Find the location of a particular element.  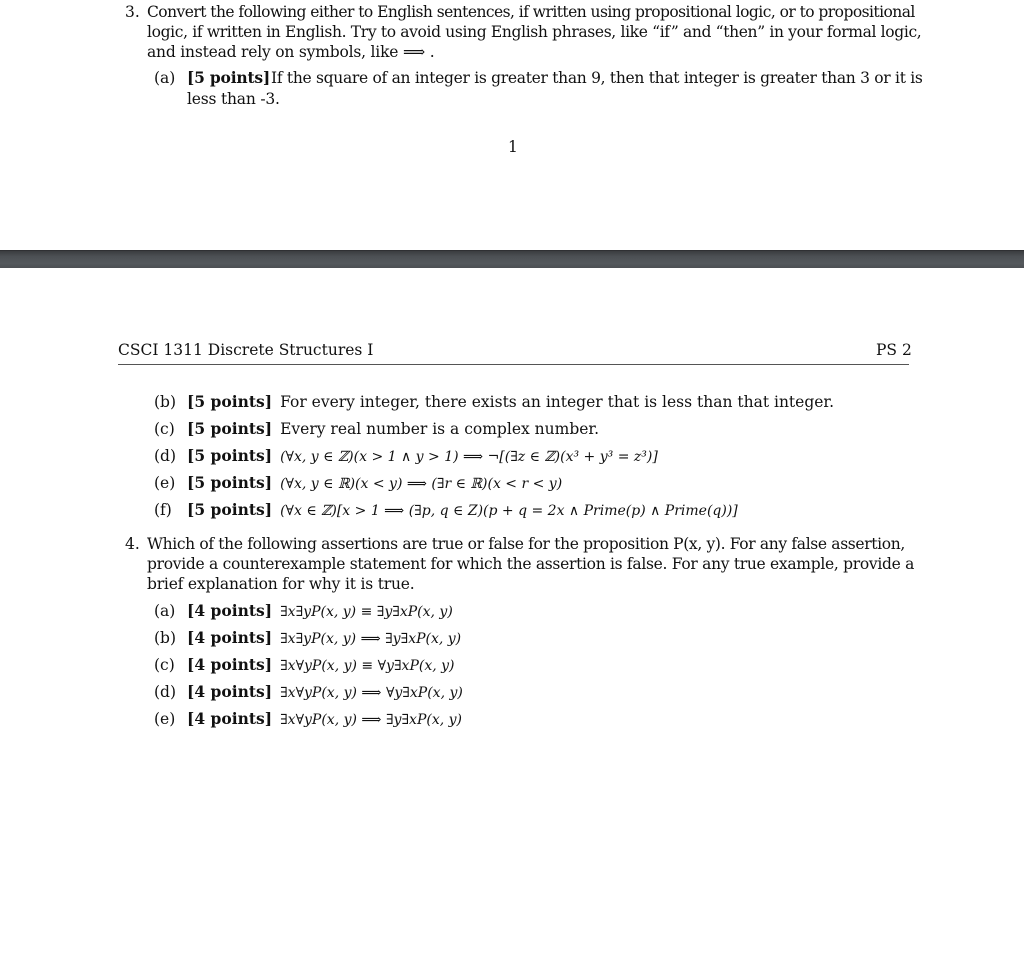

question-4a: (a) [4 points] ∃x∃yP(x, y) ≡ ∃y∃xP(x, y) is located at coordinates (303, 611).